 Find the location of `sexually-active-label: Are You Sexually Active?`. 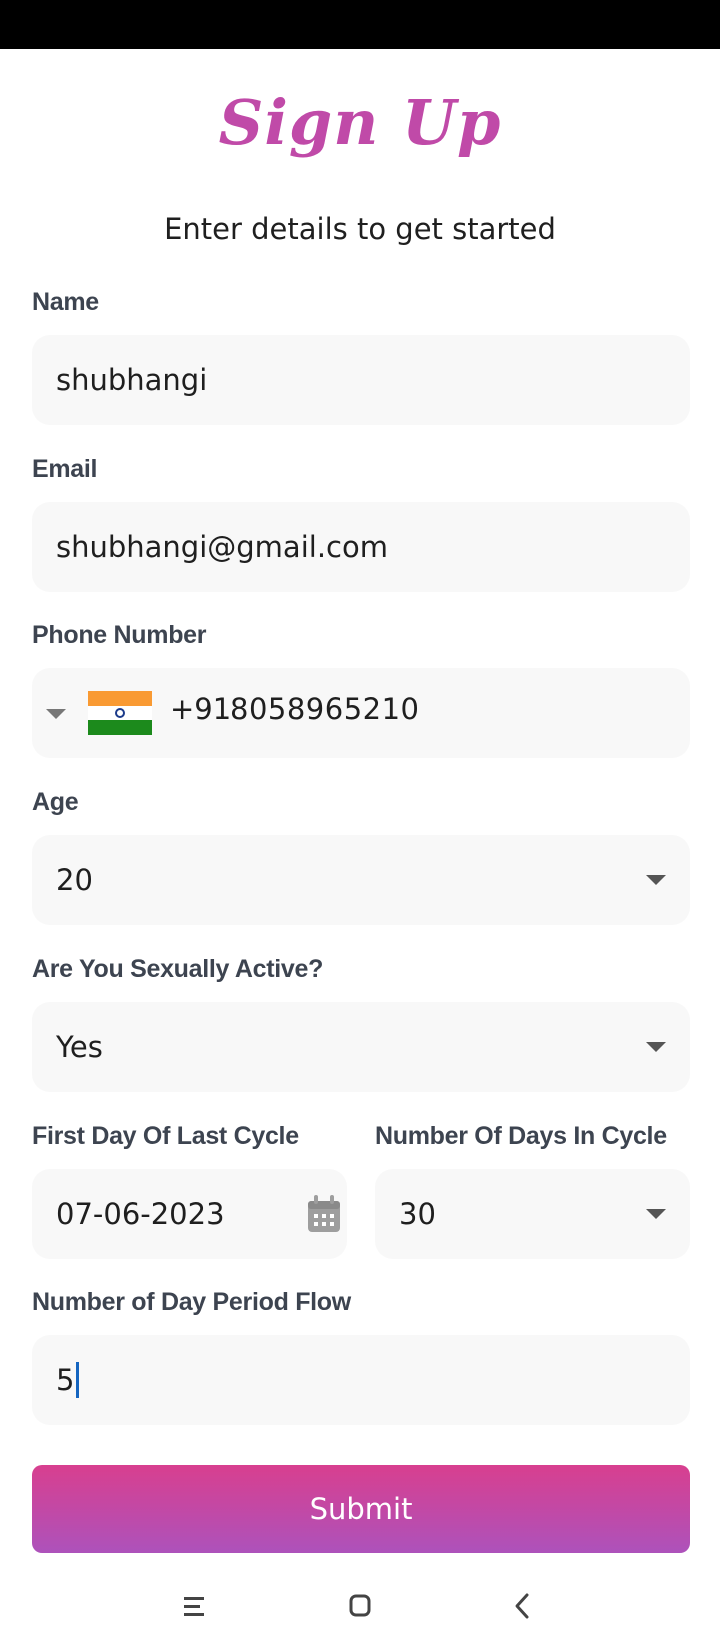

sexually-active-label: Are You Sexually Active? is located at coordinates (178, 969).